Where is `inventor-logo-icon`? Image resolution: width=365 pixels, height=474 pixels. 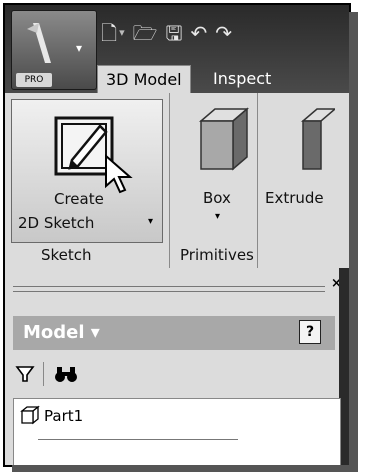
inventor-logo-icon is located at coordinates (39, 43).